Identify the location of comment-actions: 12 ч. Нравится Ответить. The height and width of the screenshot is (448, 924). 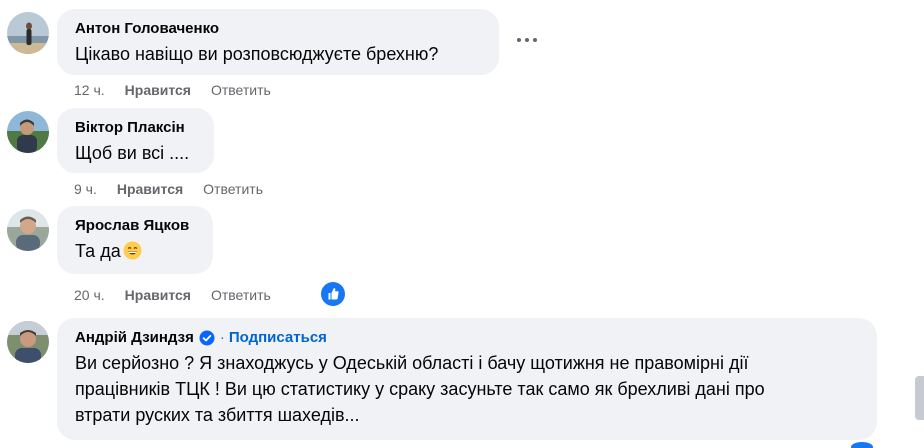
(172, 90).